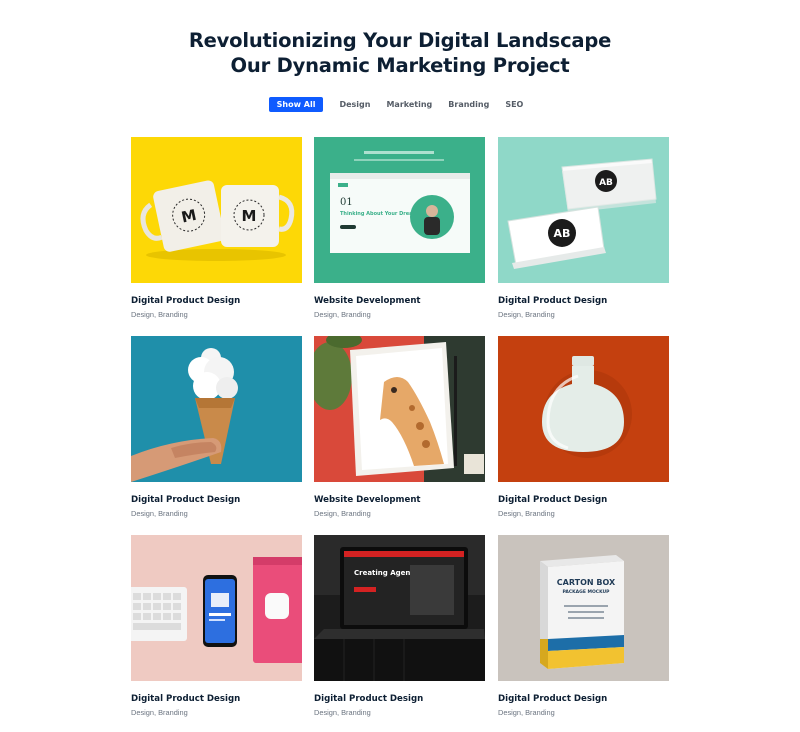 This screenshot has width=800, height=732. I want to click on project-thumbnail: AB AB, so click(583, 210).